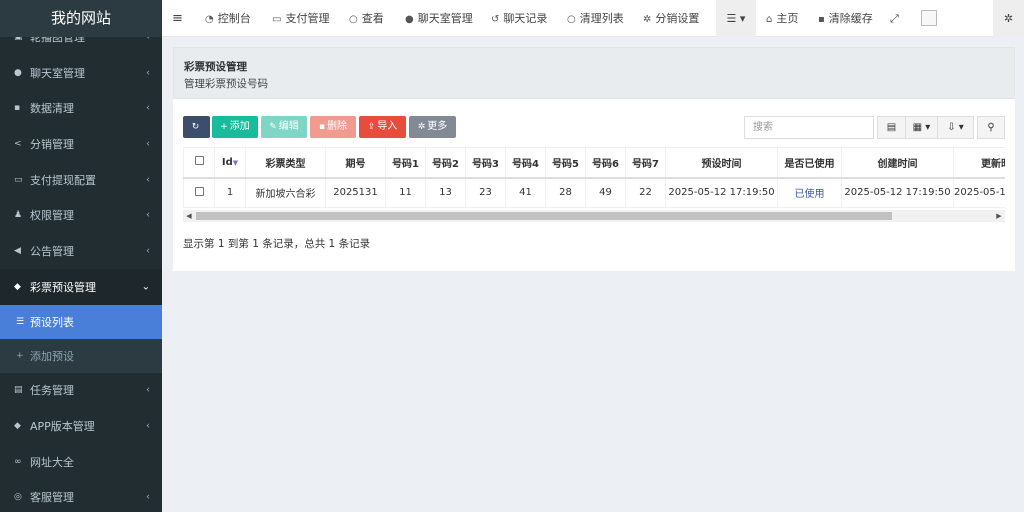 The height and width of the screenshot is (512, 1024). What do you see at coordinates (485, 163) in the screenshot?
I see `column-header: 号码3` at bounding box center [485, 163].